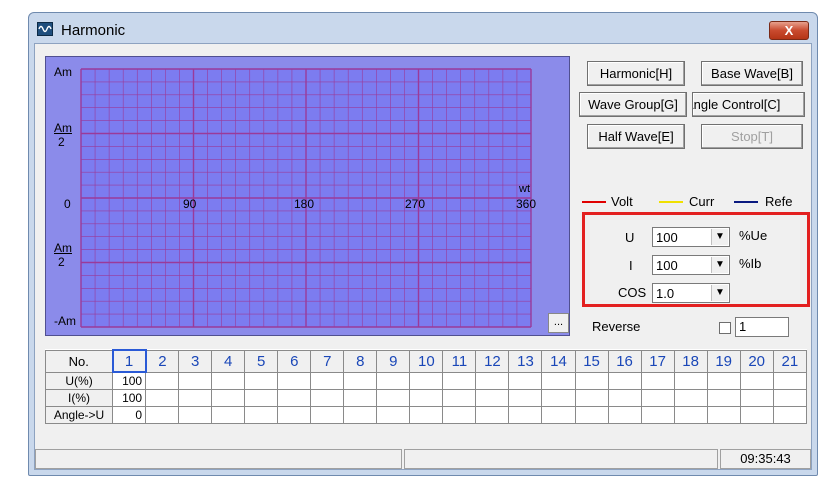 Image resolution: width=834 pixels, height=493 pixels. What do you see at coordinates (558, 361) in the screenshot?
I see `column-header-14: 14` at bounding box center [558, 361].